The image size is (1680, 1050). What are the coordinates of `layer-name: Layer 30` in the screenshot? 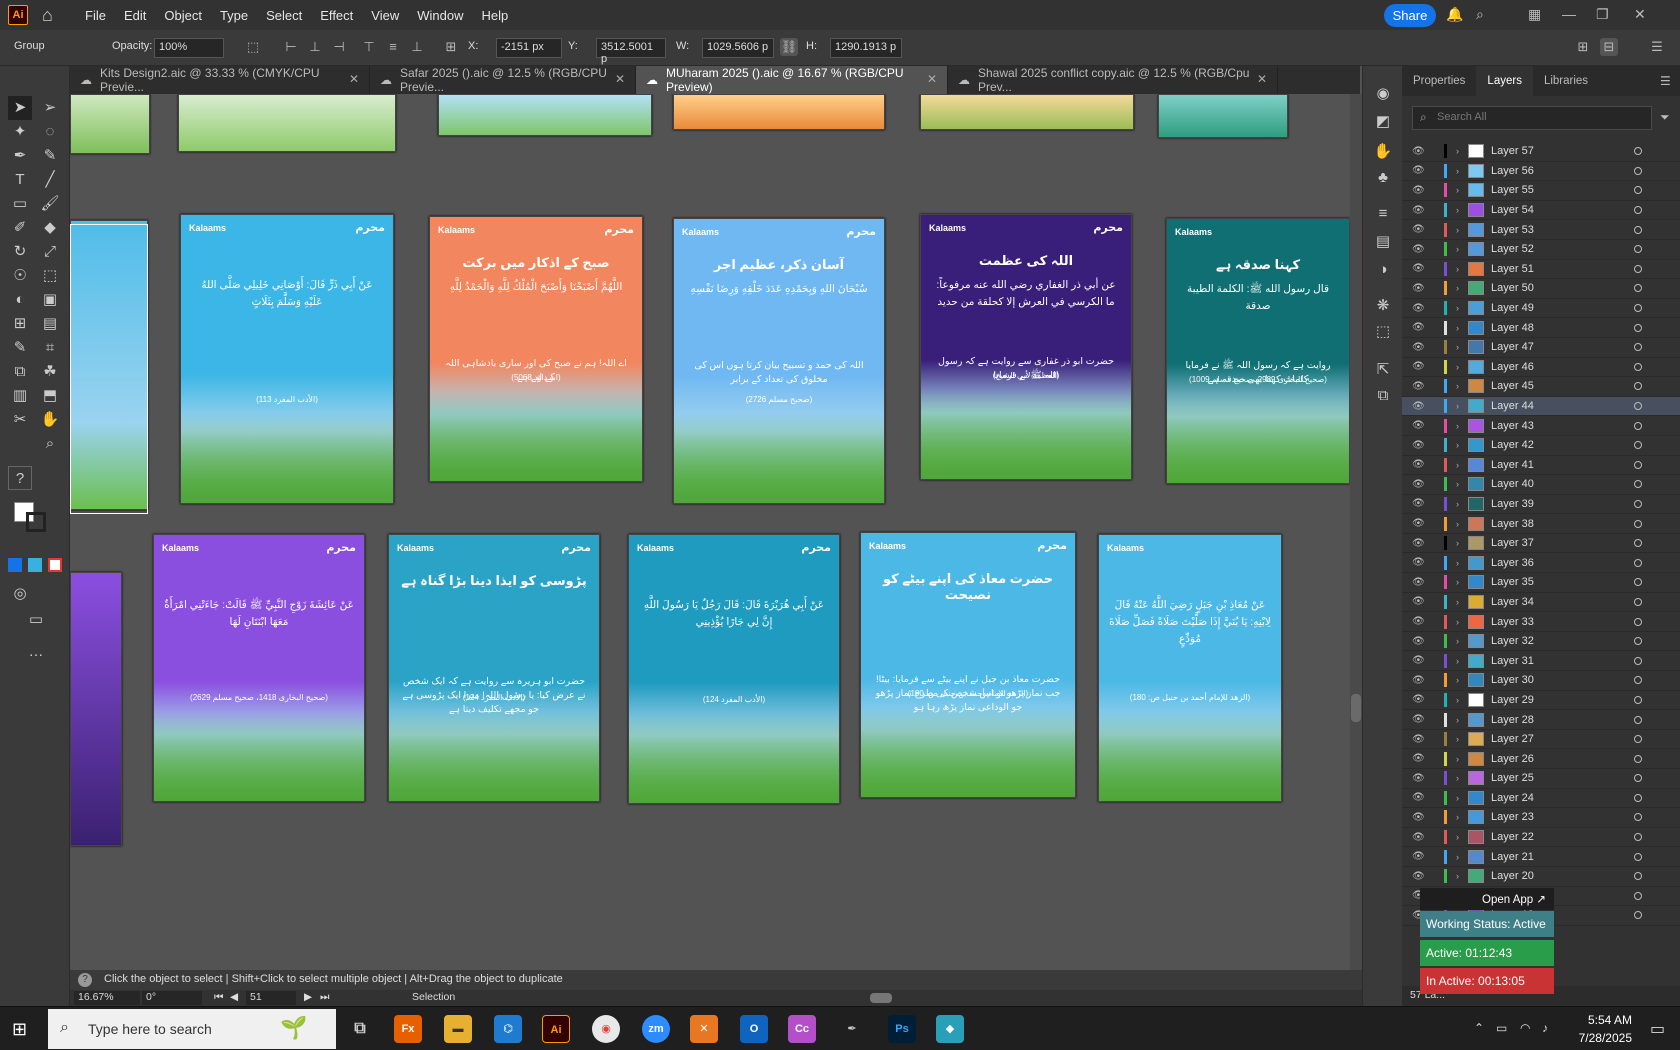 It's located at (1512, 680).